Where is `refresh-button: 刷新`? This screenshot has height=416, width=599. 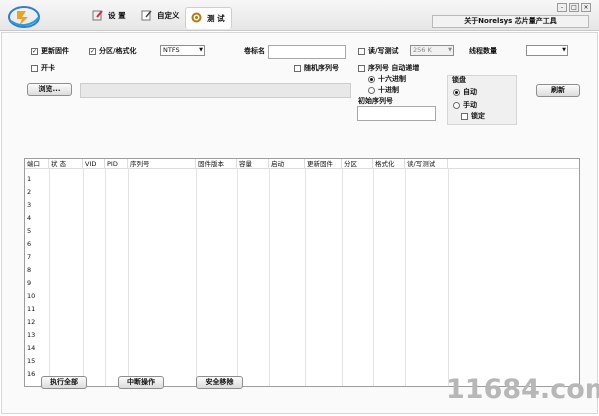 refresh-button: 刷新 is located at coordinates (558, 90).